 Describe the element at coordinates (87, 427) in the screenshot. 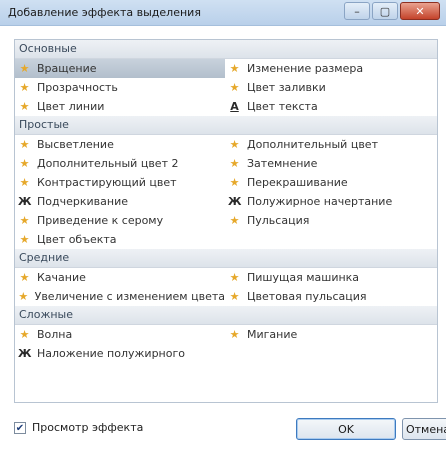

I see `preview-checkbox-label: Просмотр эффекта` at that location.